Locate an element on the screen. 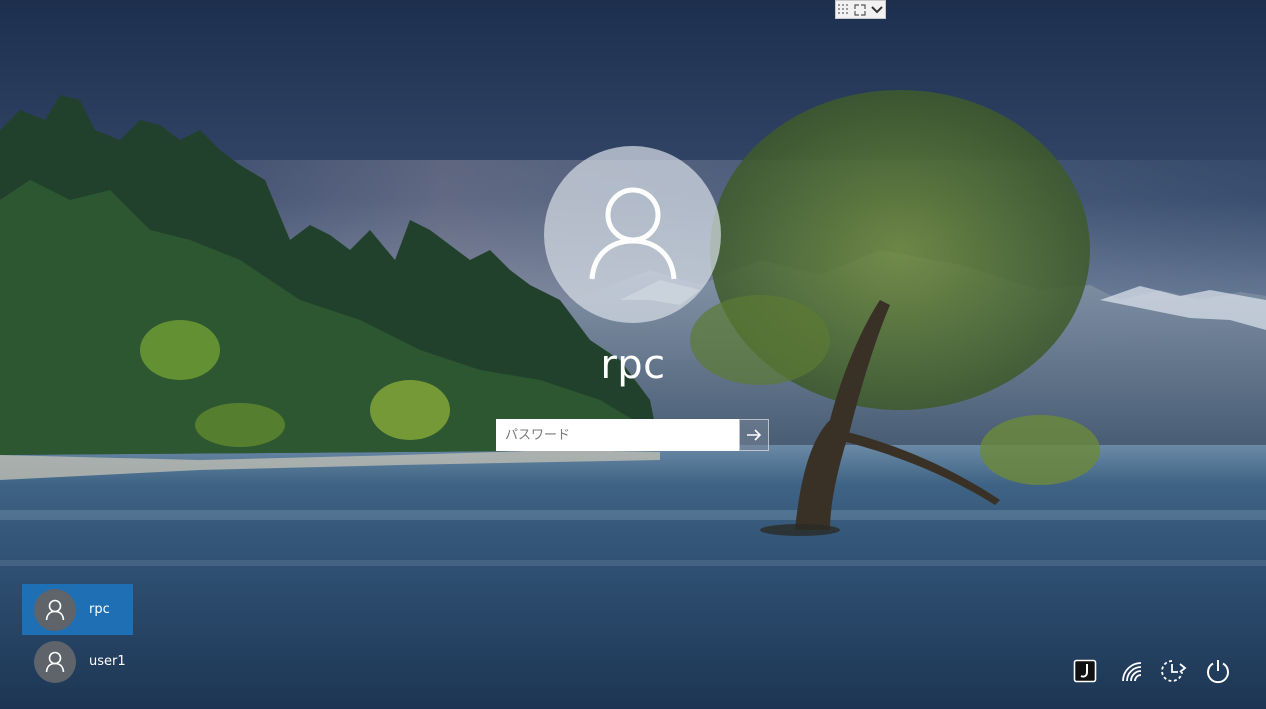 The width and height of the screenshot is (1266, 709). ease-of-access-icon is located at coordinates (1085, 671).